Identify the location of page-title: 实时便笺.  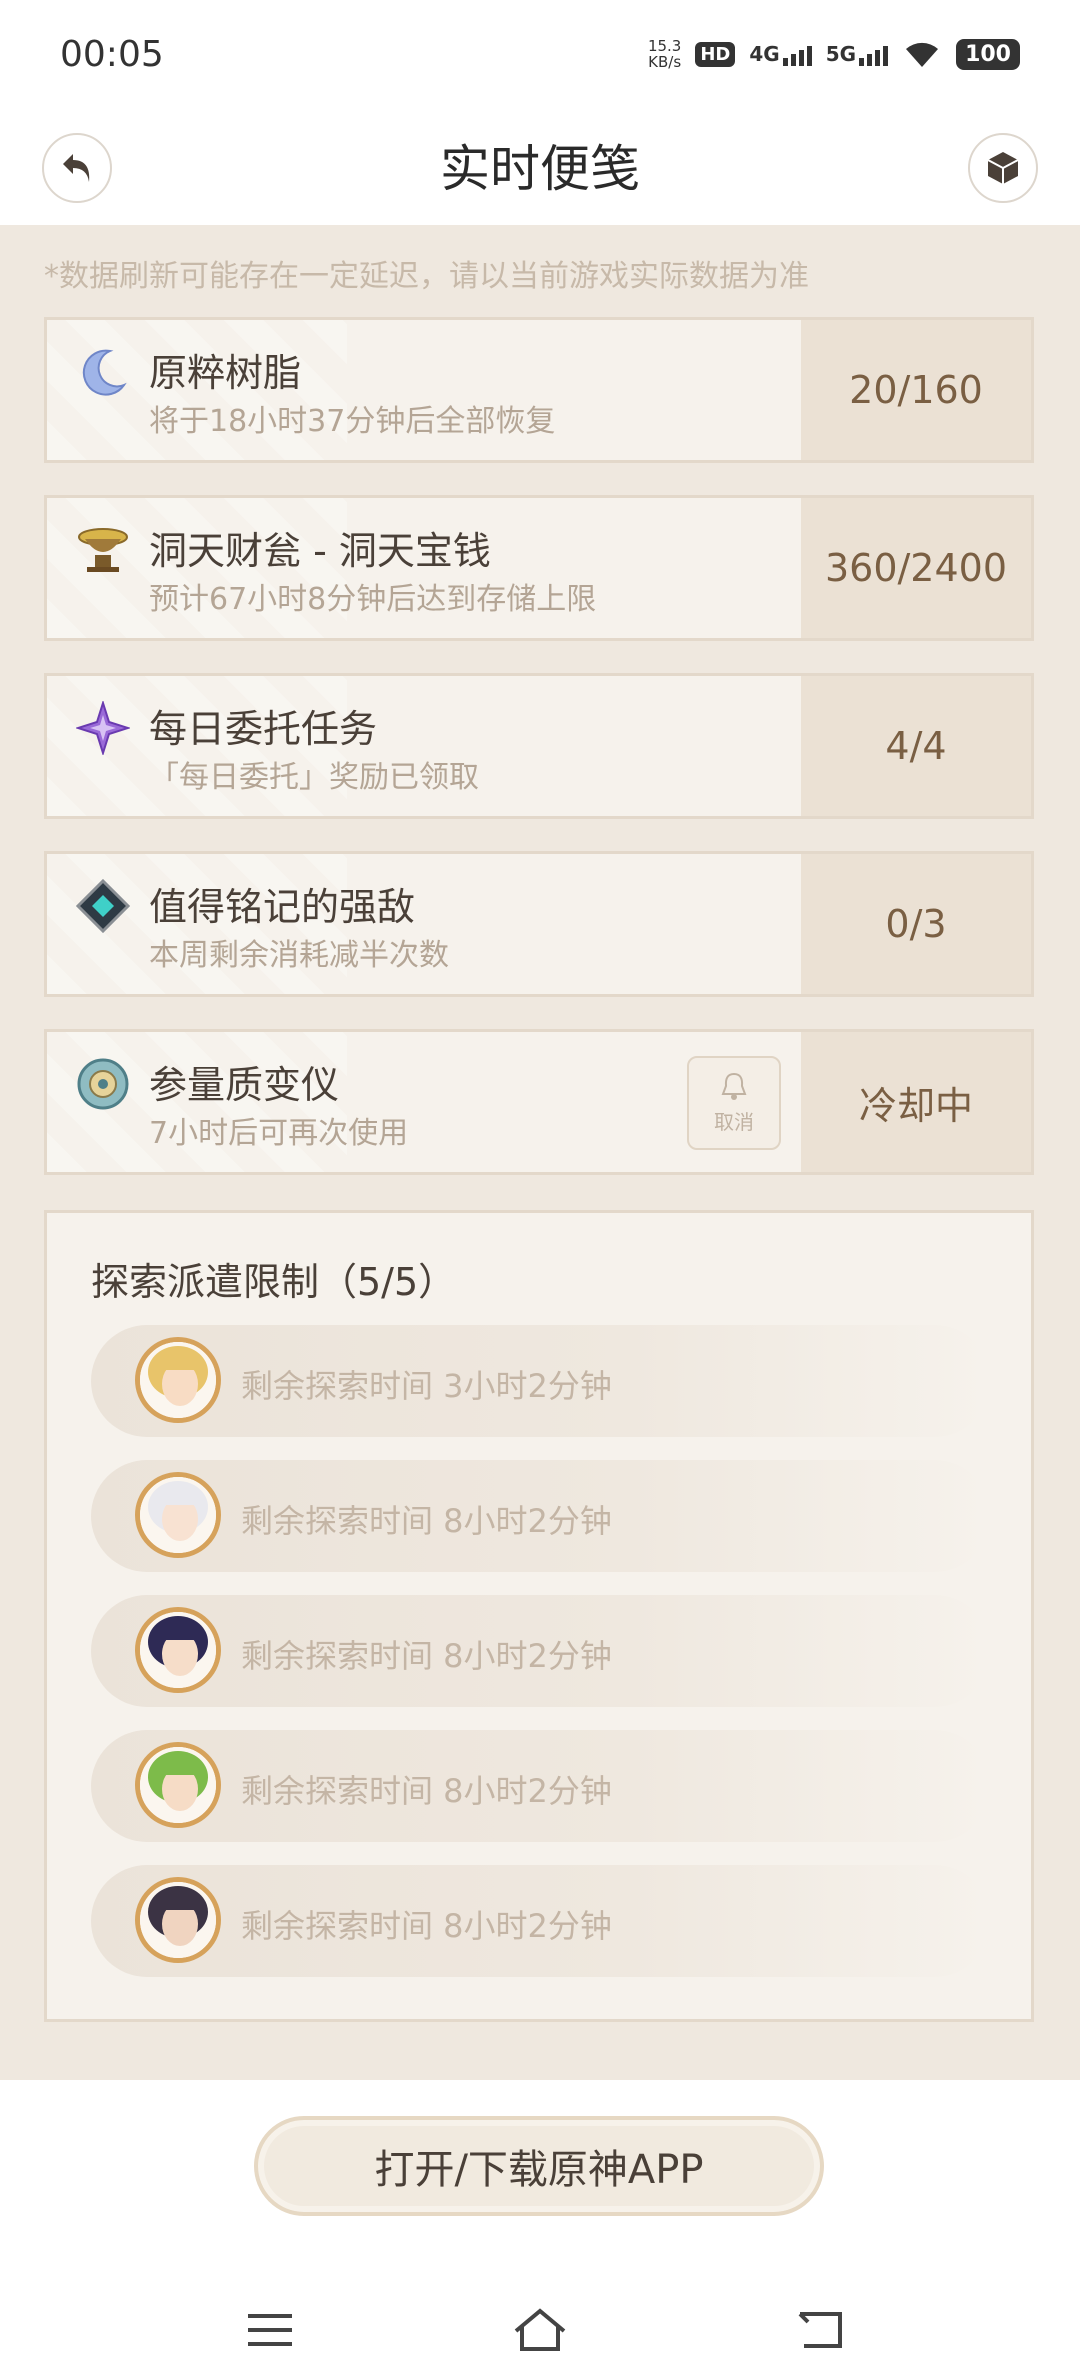
(540, 169).